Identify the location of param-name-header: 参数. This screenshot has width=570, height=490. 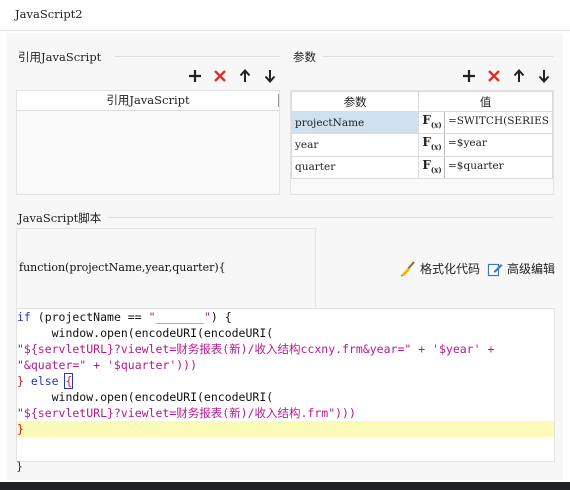
(355, 101).